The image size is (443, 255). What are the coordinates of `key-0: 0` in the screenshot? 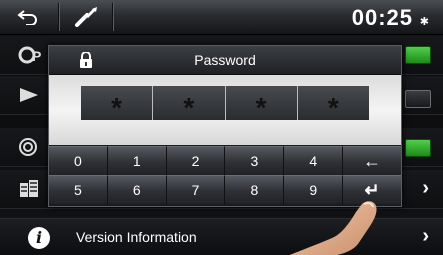 It's located at (78, 160).